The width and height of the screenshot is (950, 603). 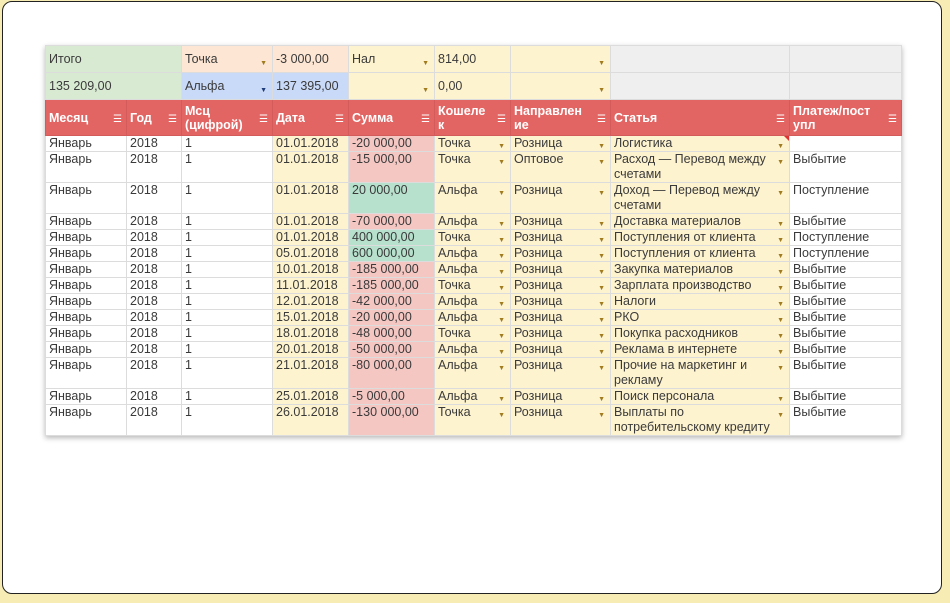 I want to click on cell-sum: 400 000,00, so click(x=392, y=237).